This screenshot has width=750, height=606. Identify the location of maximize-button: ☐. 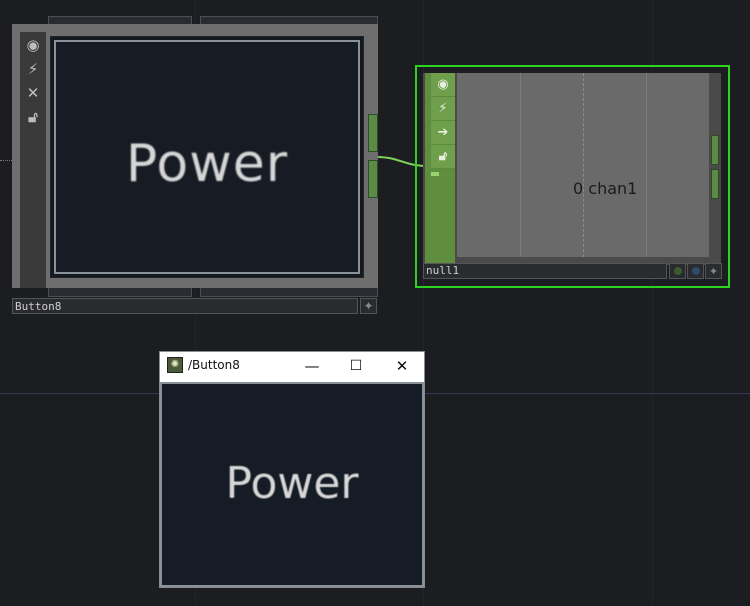
(356, 366).